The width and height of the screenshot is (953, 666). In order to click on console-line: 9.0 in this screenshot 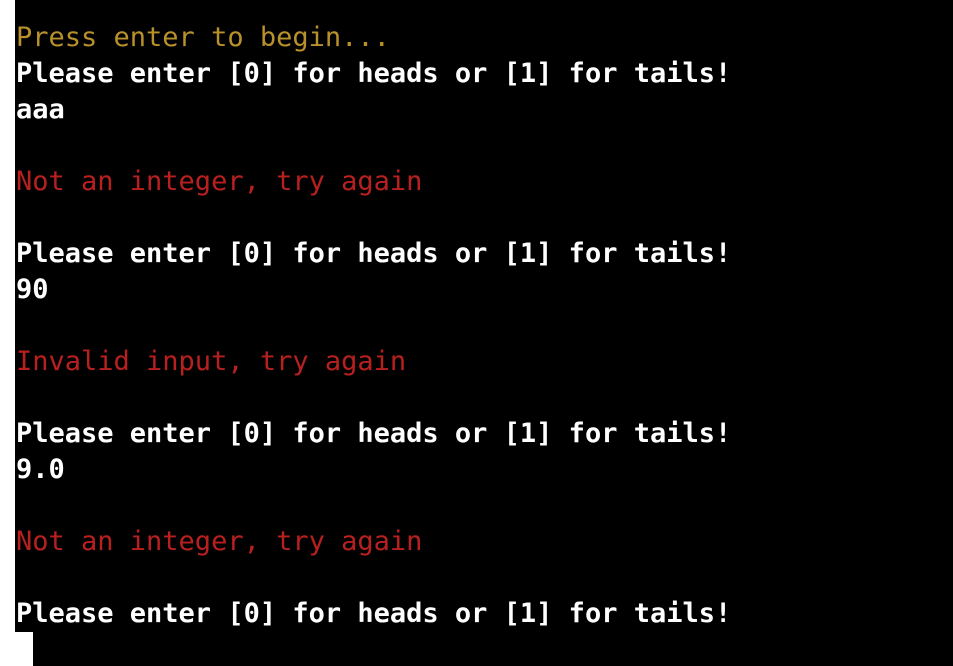, I will do `click(40, 469)`.